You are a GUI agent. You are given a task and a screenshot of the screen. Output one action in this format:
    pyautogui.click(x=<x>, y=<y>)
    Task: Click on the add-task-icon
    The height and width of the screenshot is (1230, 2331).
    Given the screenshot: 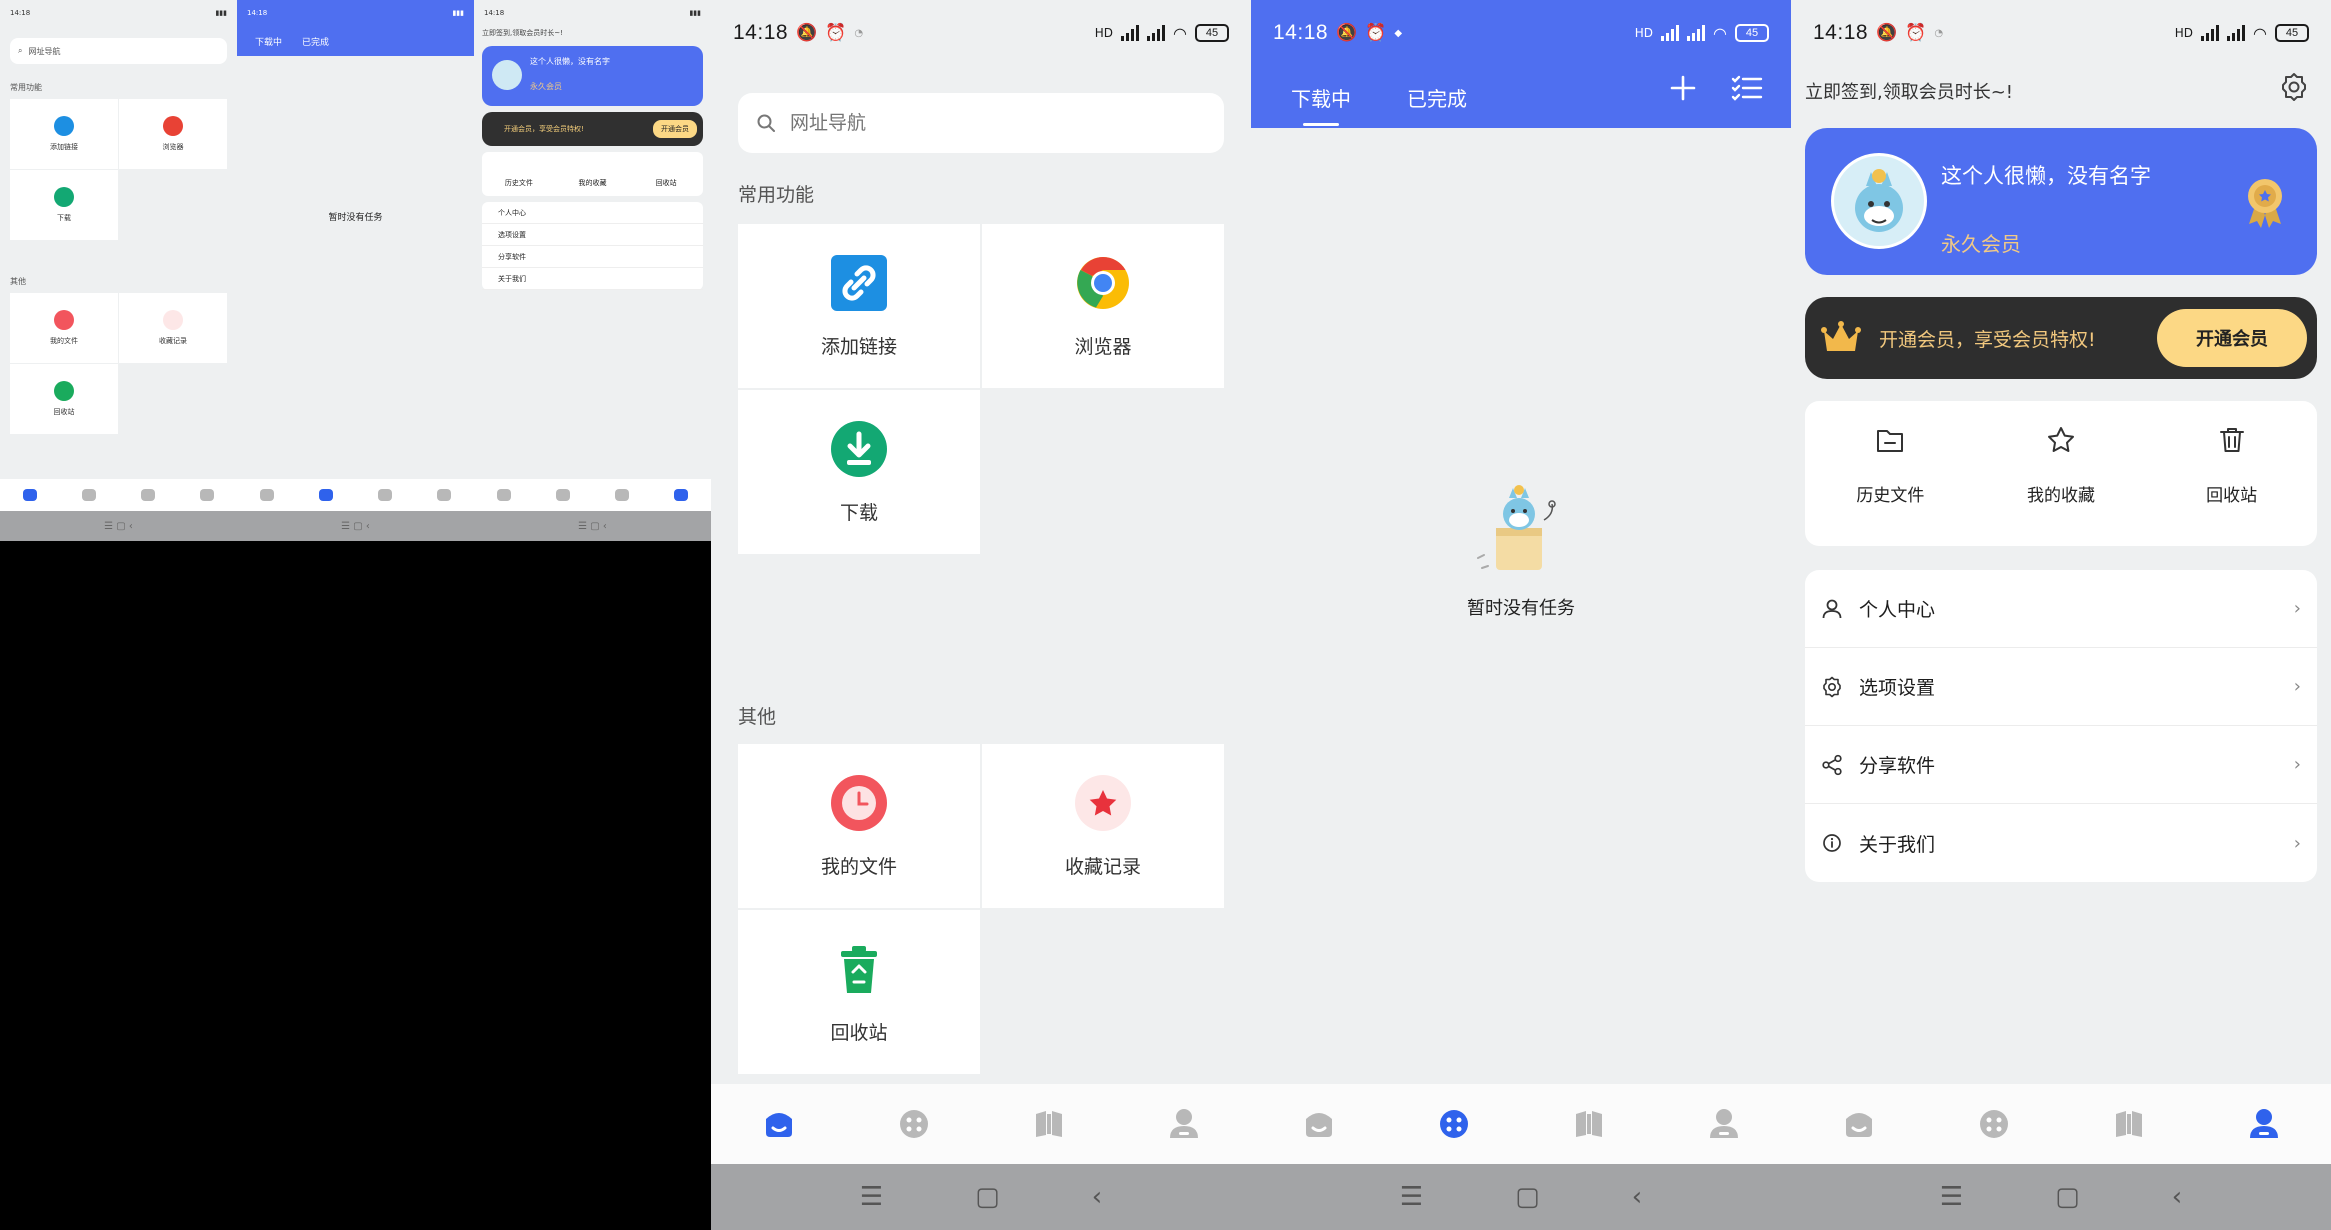 What is the action you would take?
    pyautogui.click(x=1683, y=90)
    